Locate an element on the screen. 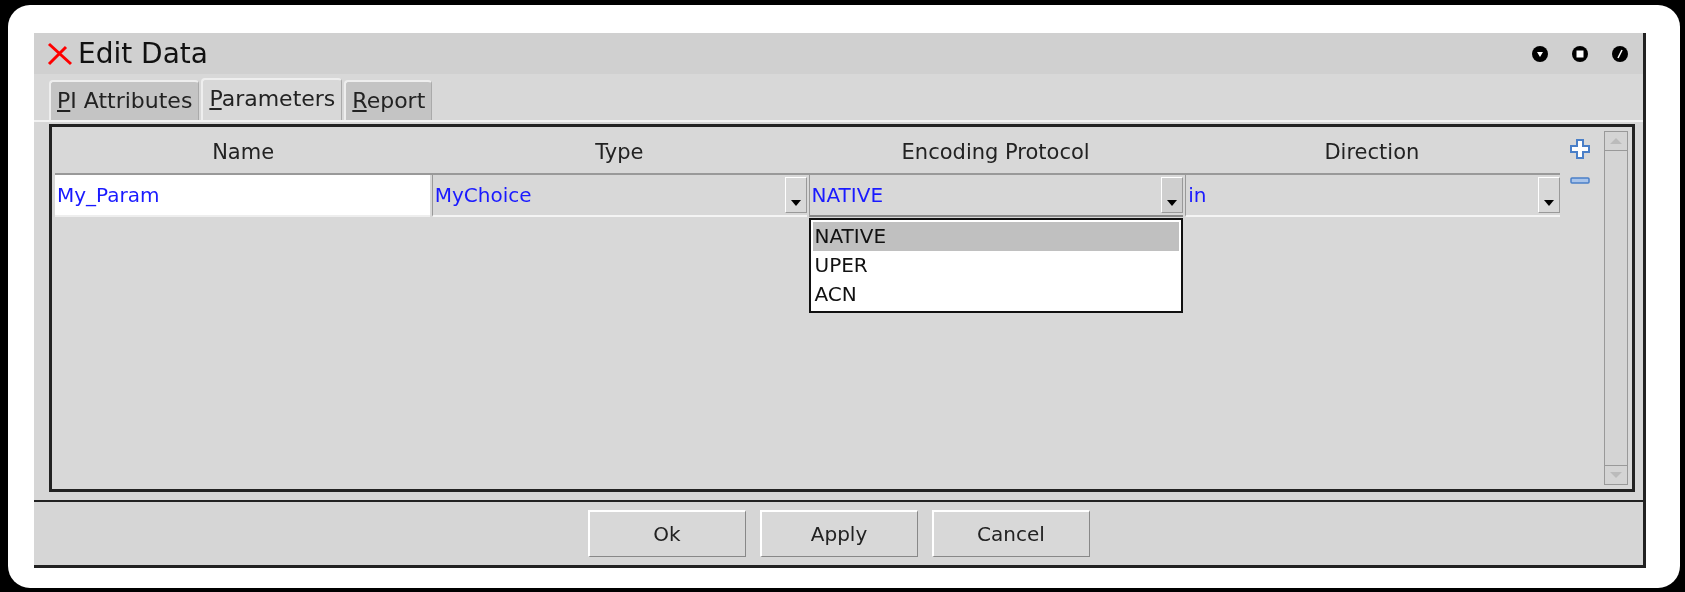 Image resolution: width=1685 pixels, height=592 pixels. maximize-icon is located at coordinates (1580, 53).